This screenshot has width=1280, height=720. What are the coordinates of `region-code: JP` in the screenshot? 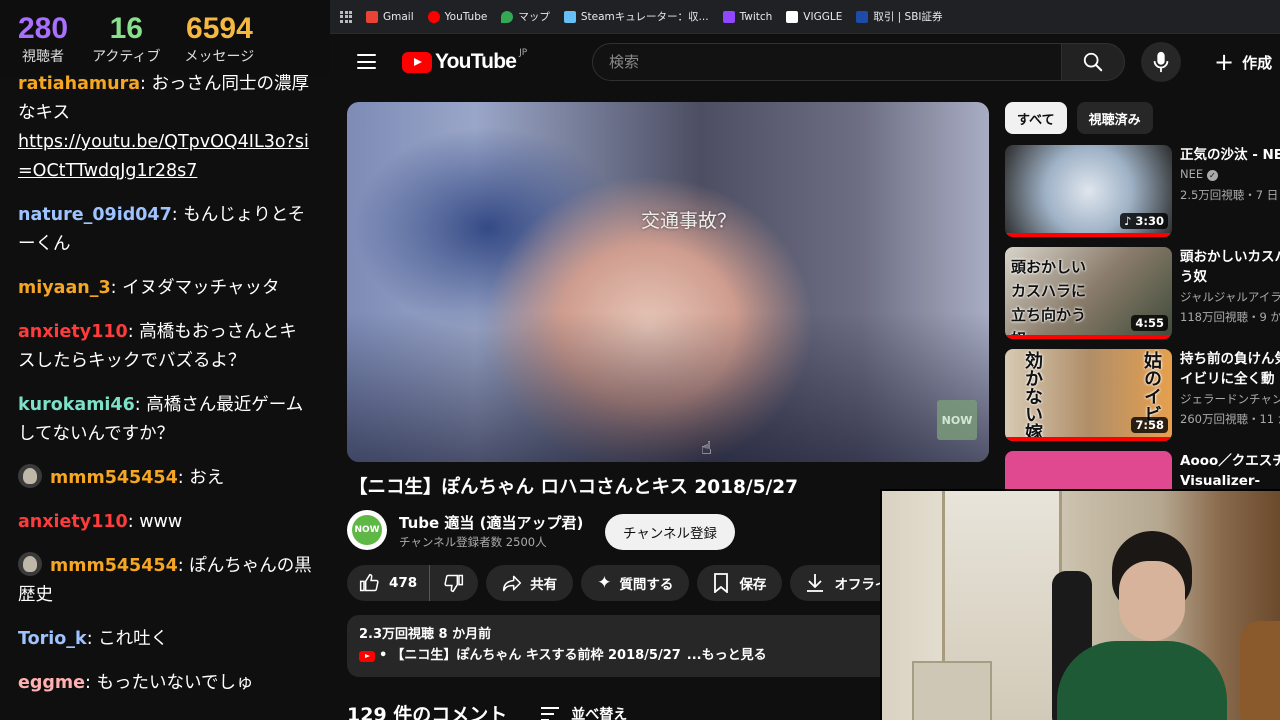 It's located at (523, 53).